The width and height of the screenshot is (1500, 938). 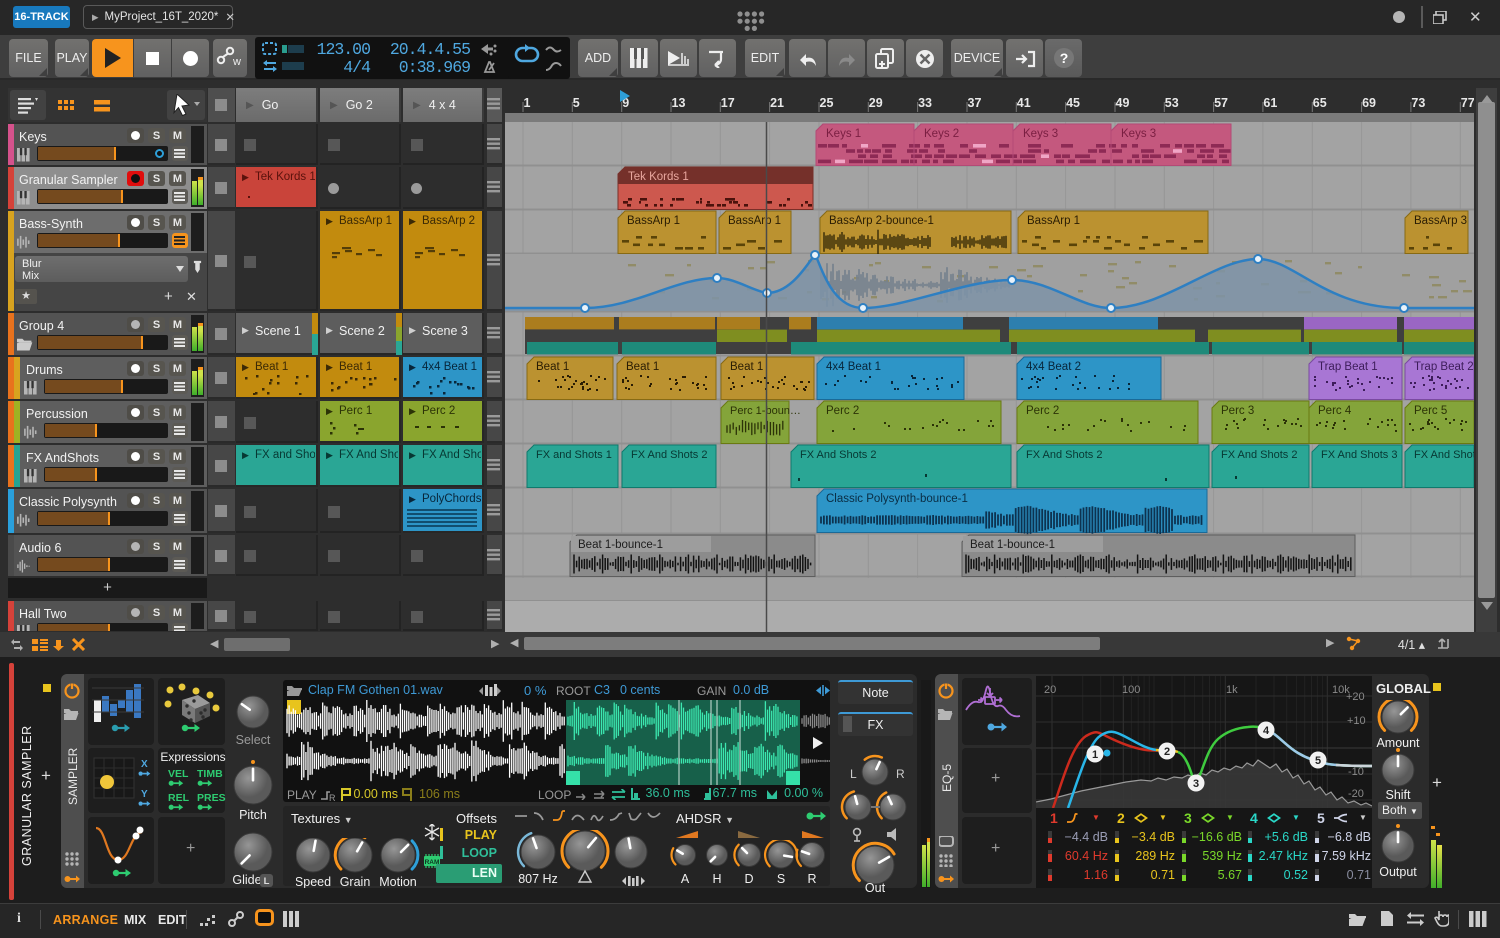 I want to click on svg-text: X, so click(x=144, y=764).